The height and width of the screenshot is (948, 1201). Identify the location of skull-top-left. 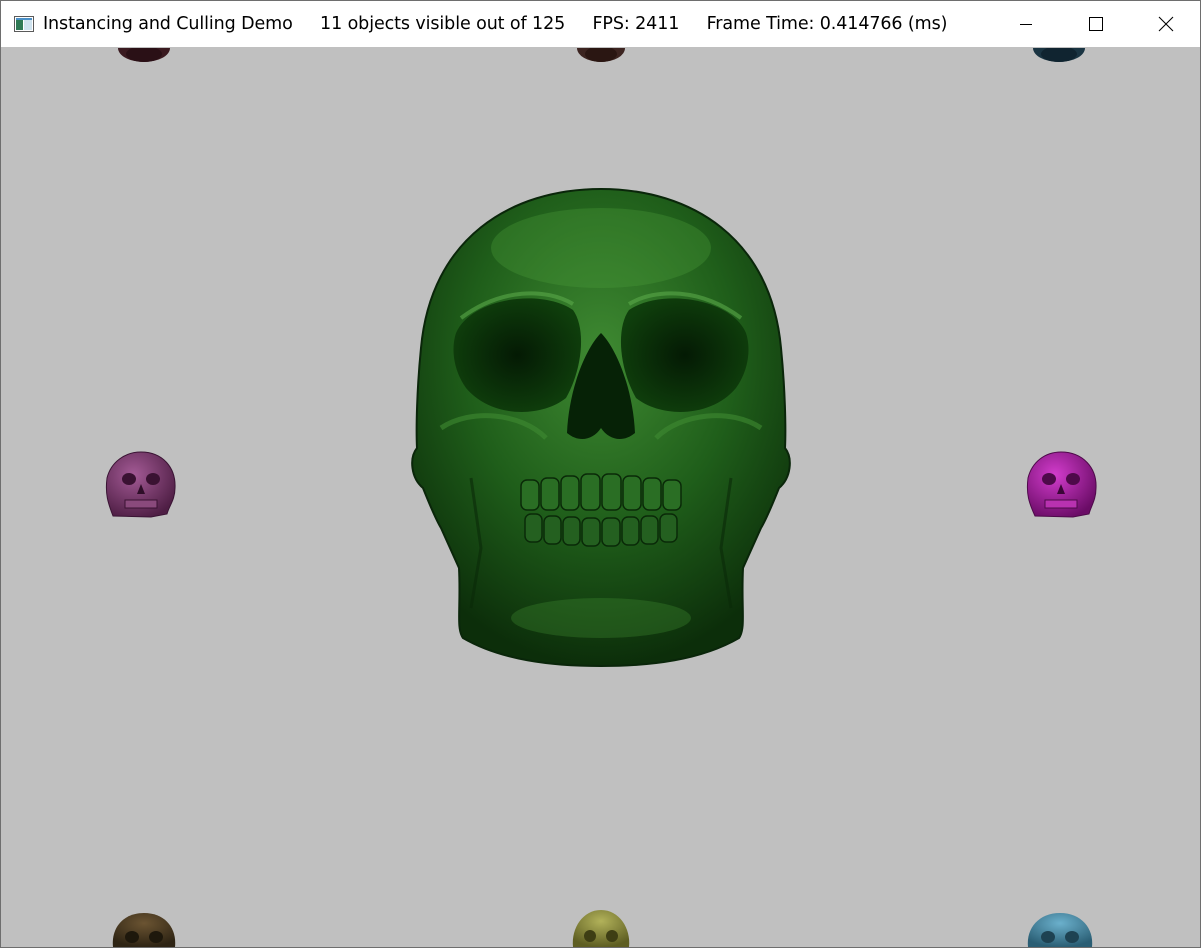
(144, 55).